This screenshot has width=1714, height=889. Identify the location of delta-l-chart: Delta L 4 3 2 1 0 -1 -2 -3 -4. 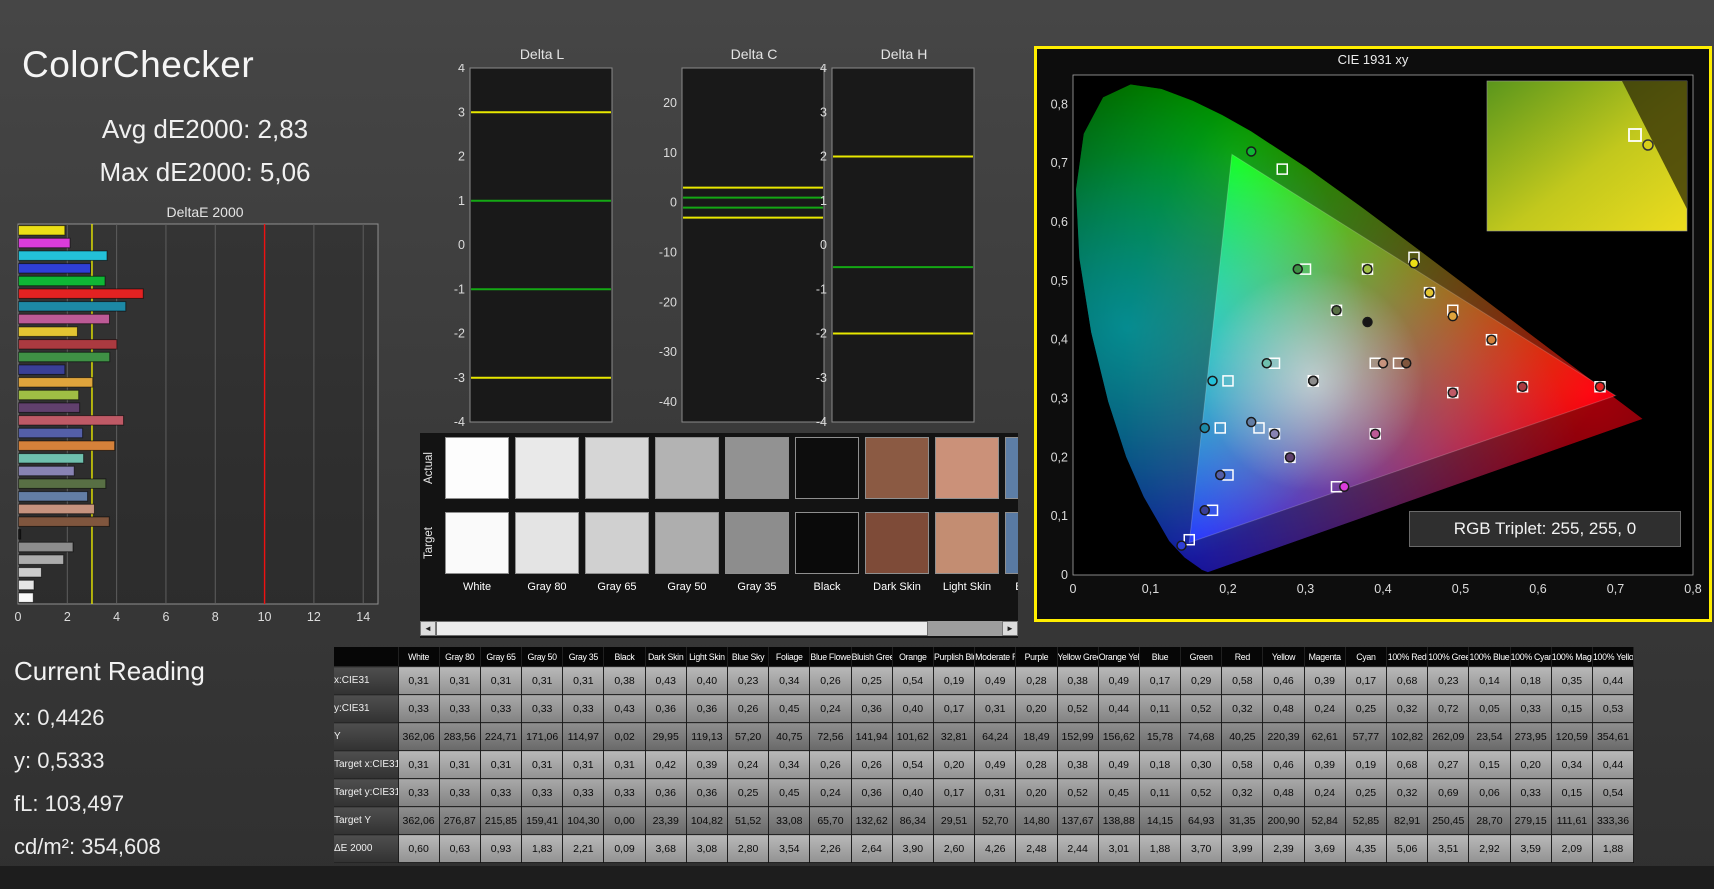
(528, 238).